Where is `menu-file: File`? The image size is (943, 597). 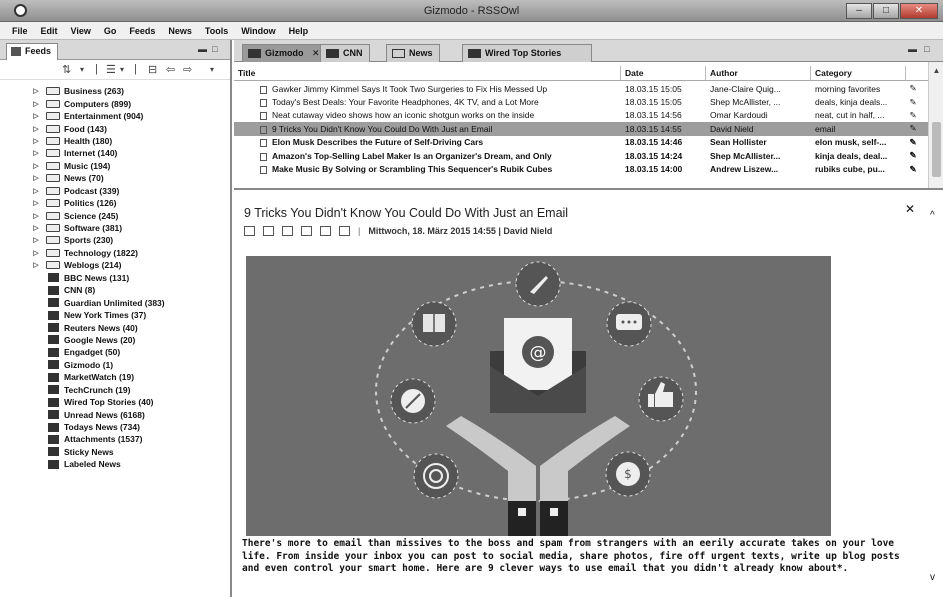 menu-file: File is located at coordinates (20, 31).